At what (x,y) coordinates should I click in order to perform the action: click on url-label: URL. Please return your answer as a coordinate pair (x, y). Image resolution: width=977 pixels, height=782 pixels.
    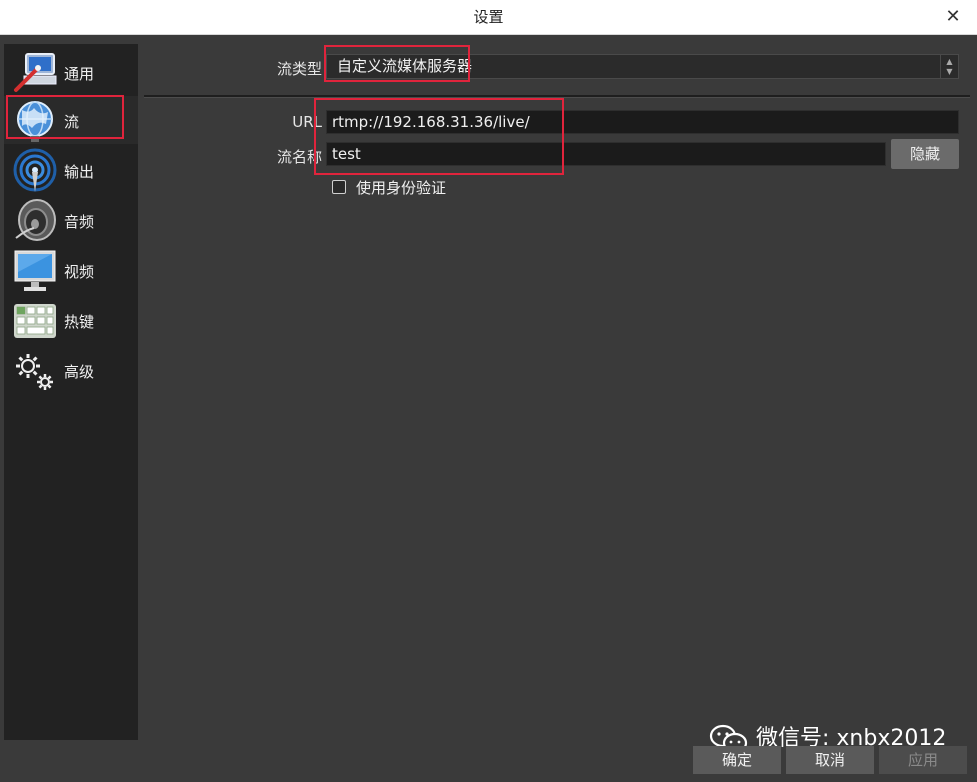
    Looking at the image, I should click on (307, 122).